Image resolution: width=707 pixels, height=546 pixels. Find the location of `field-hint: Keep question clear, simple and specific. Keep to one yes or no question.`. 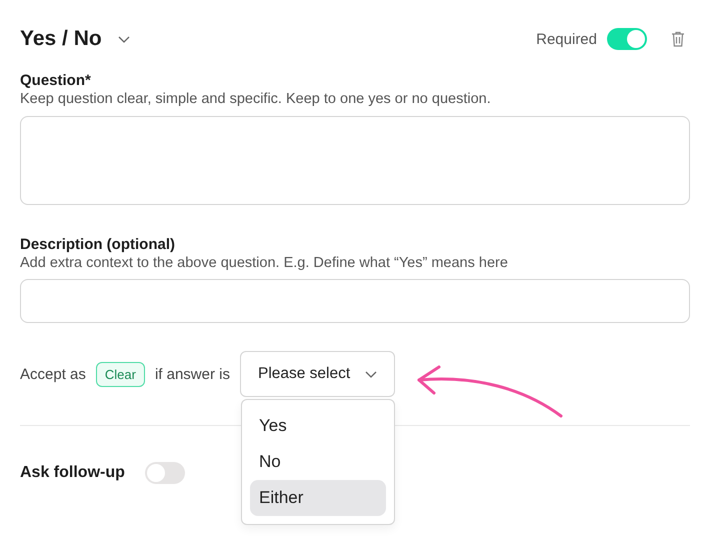

field-hint: Keep question clear, simple and specific. Keep to one yes or no question. is located at coordinates (256, 99).